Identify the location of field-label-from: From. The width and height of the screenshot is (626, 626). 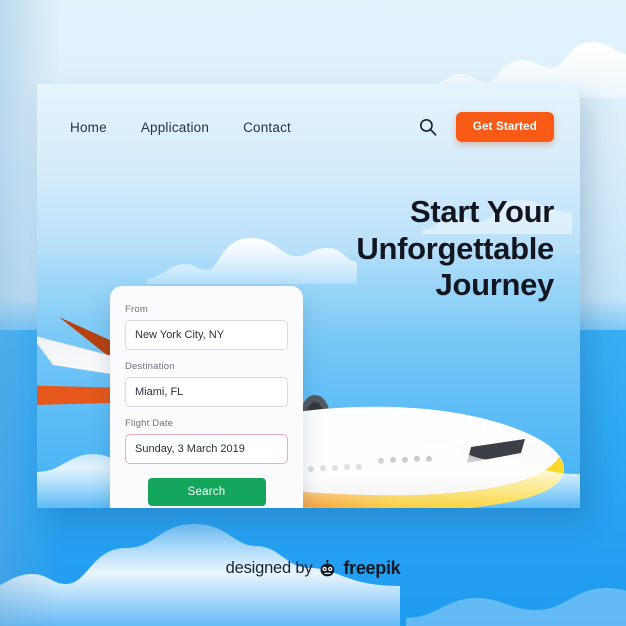
(136, 309).